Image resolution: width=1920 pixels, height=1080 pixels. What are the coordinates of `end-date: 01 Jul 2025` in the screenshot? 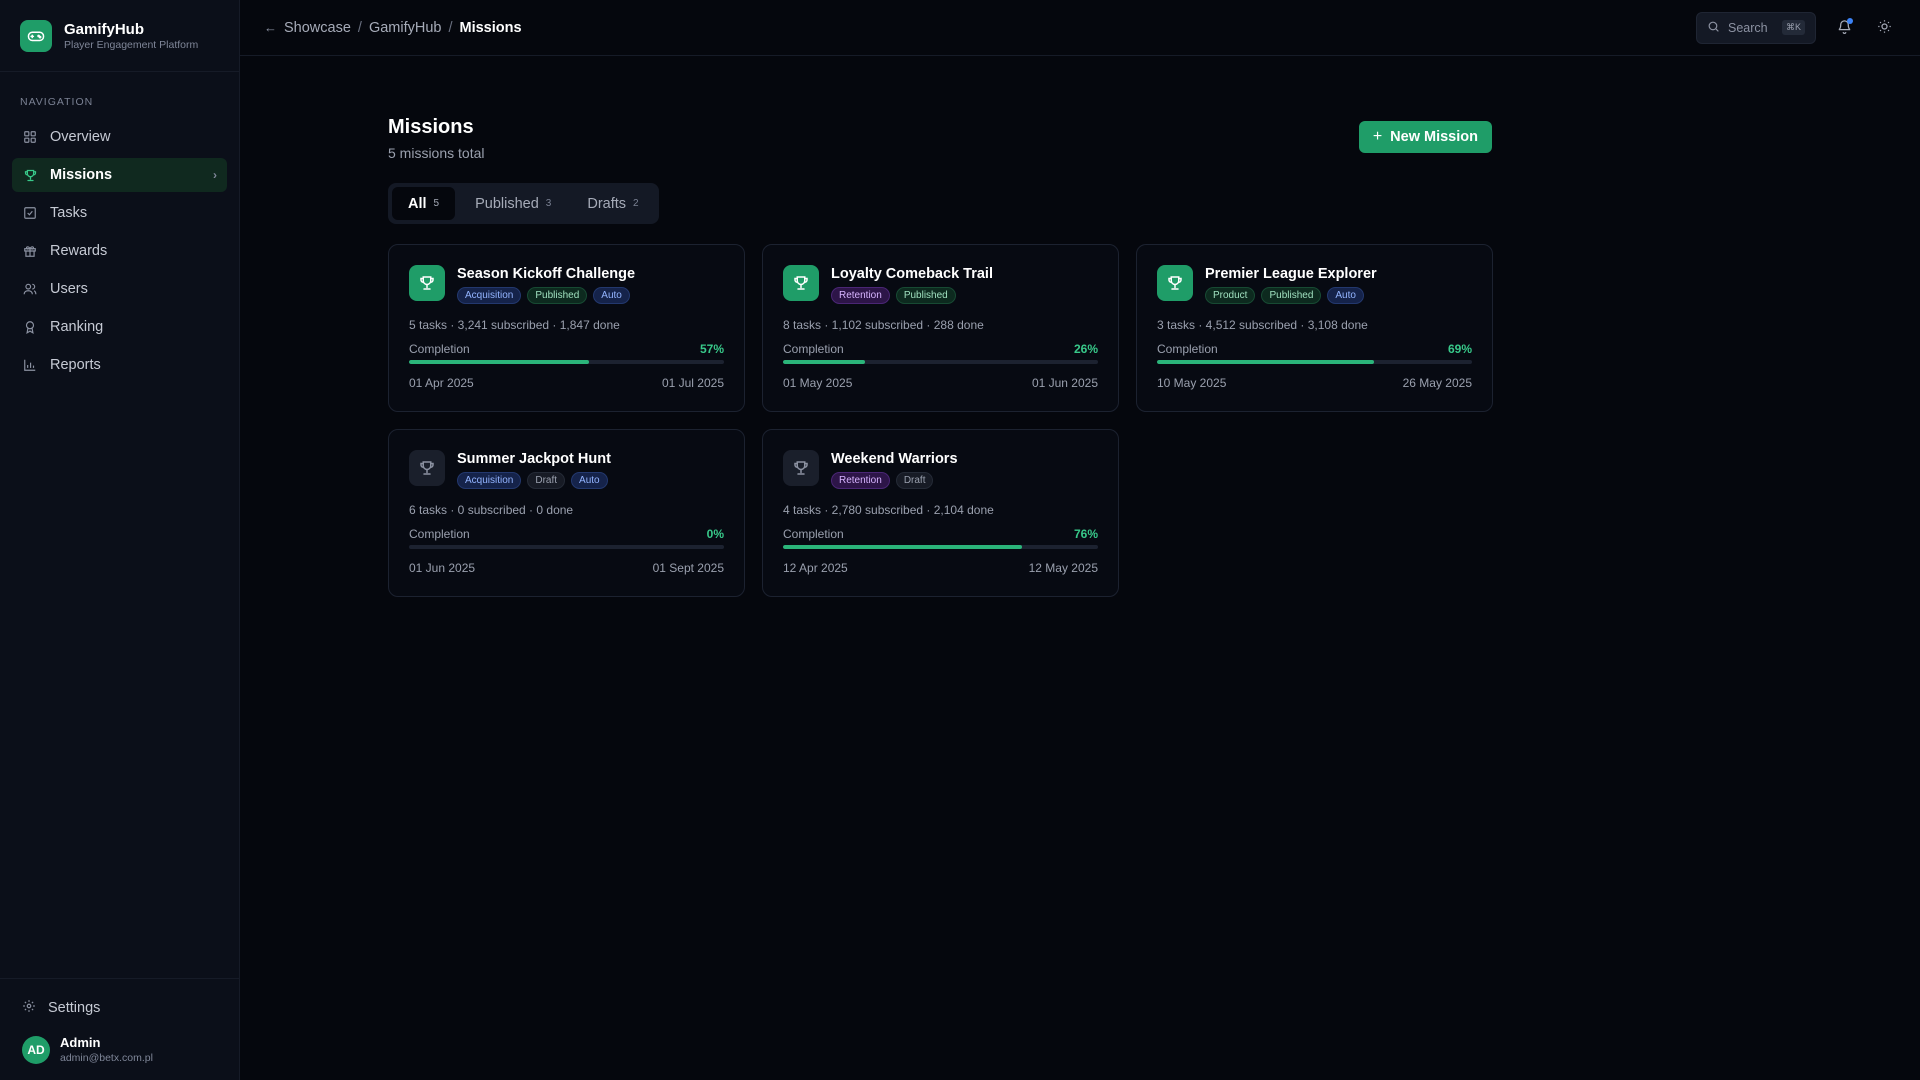 It's located at (692, 383).